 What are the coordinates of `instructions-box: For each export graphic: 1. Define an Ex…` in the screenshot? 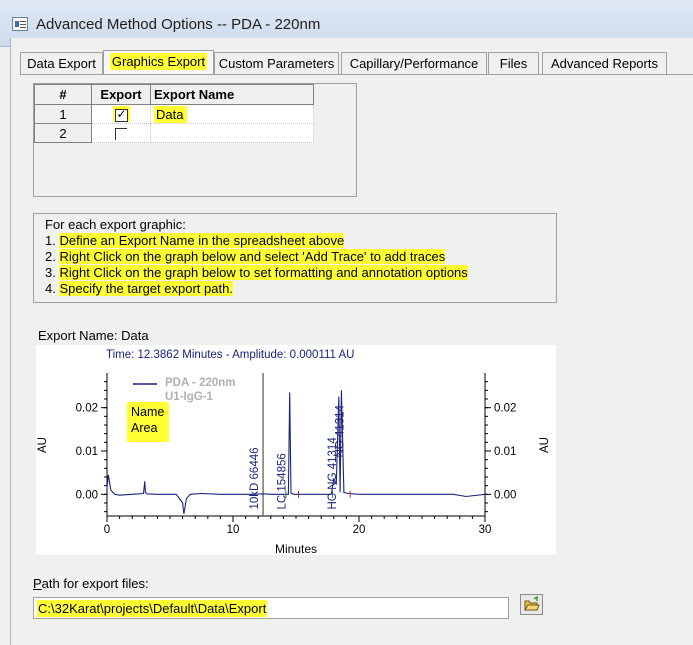 It's located at (295, 258).